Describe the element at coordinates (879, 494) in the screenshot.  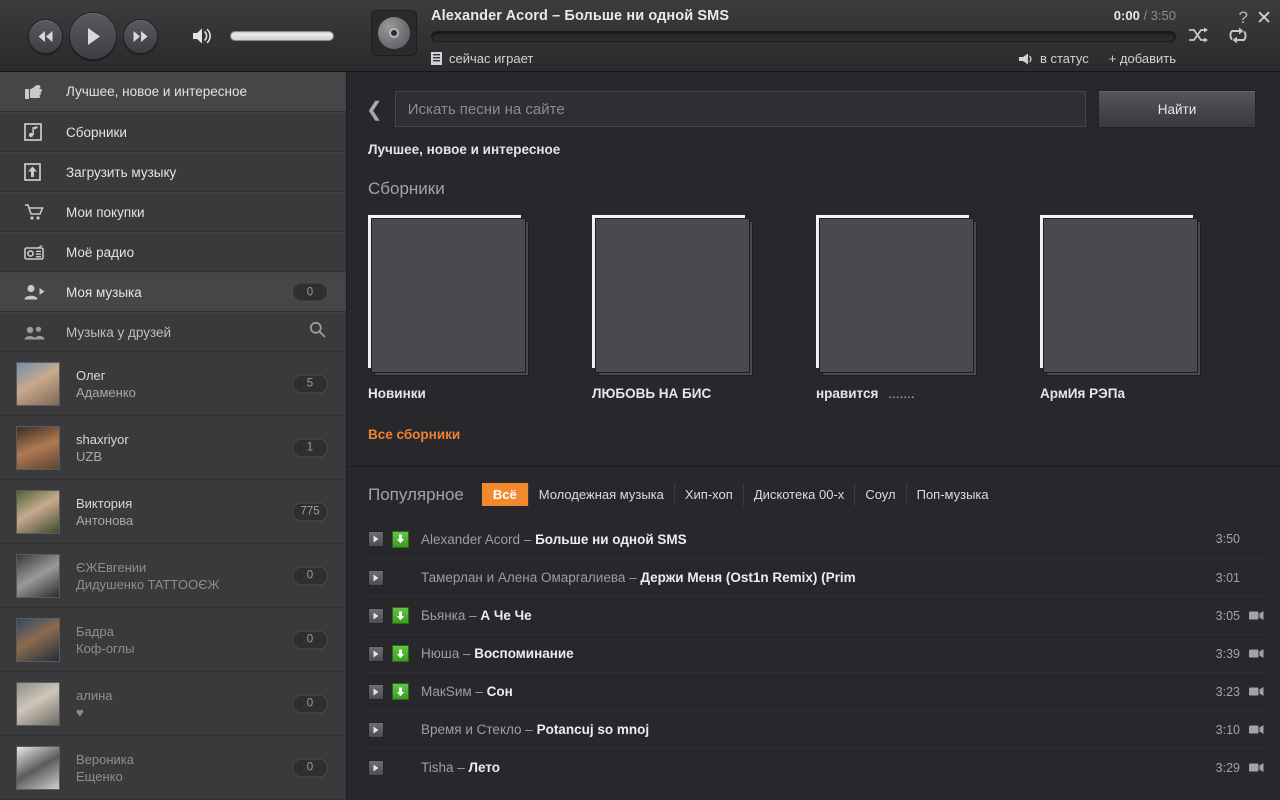
I see `genre-tab-4: Соул` at that location.